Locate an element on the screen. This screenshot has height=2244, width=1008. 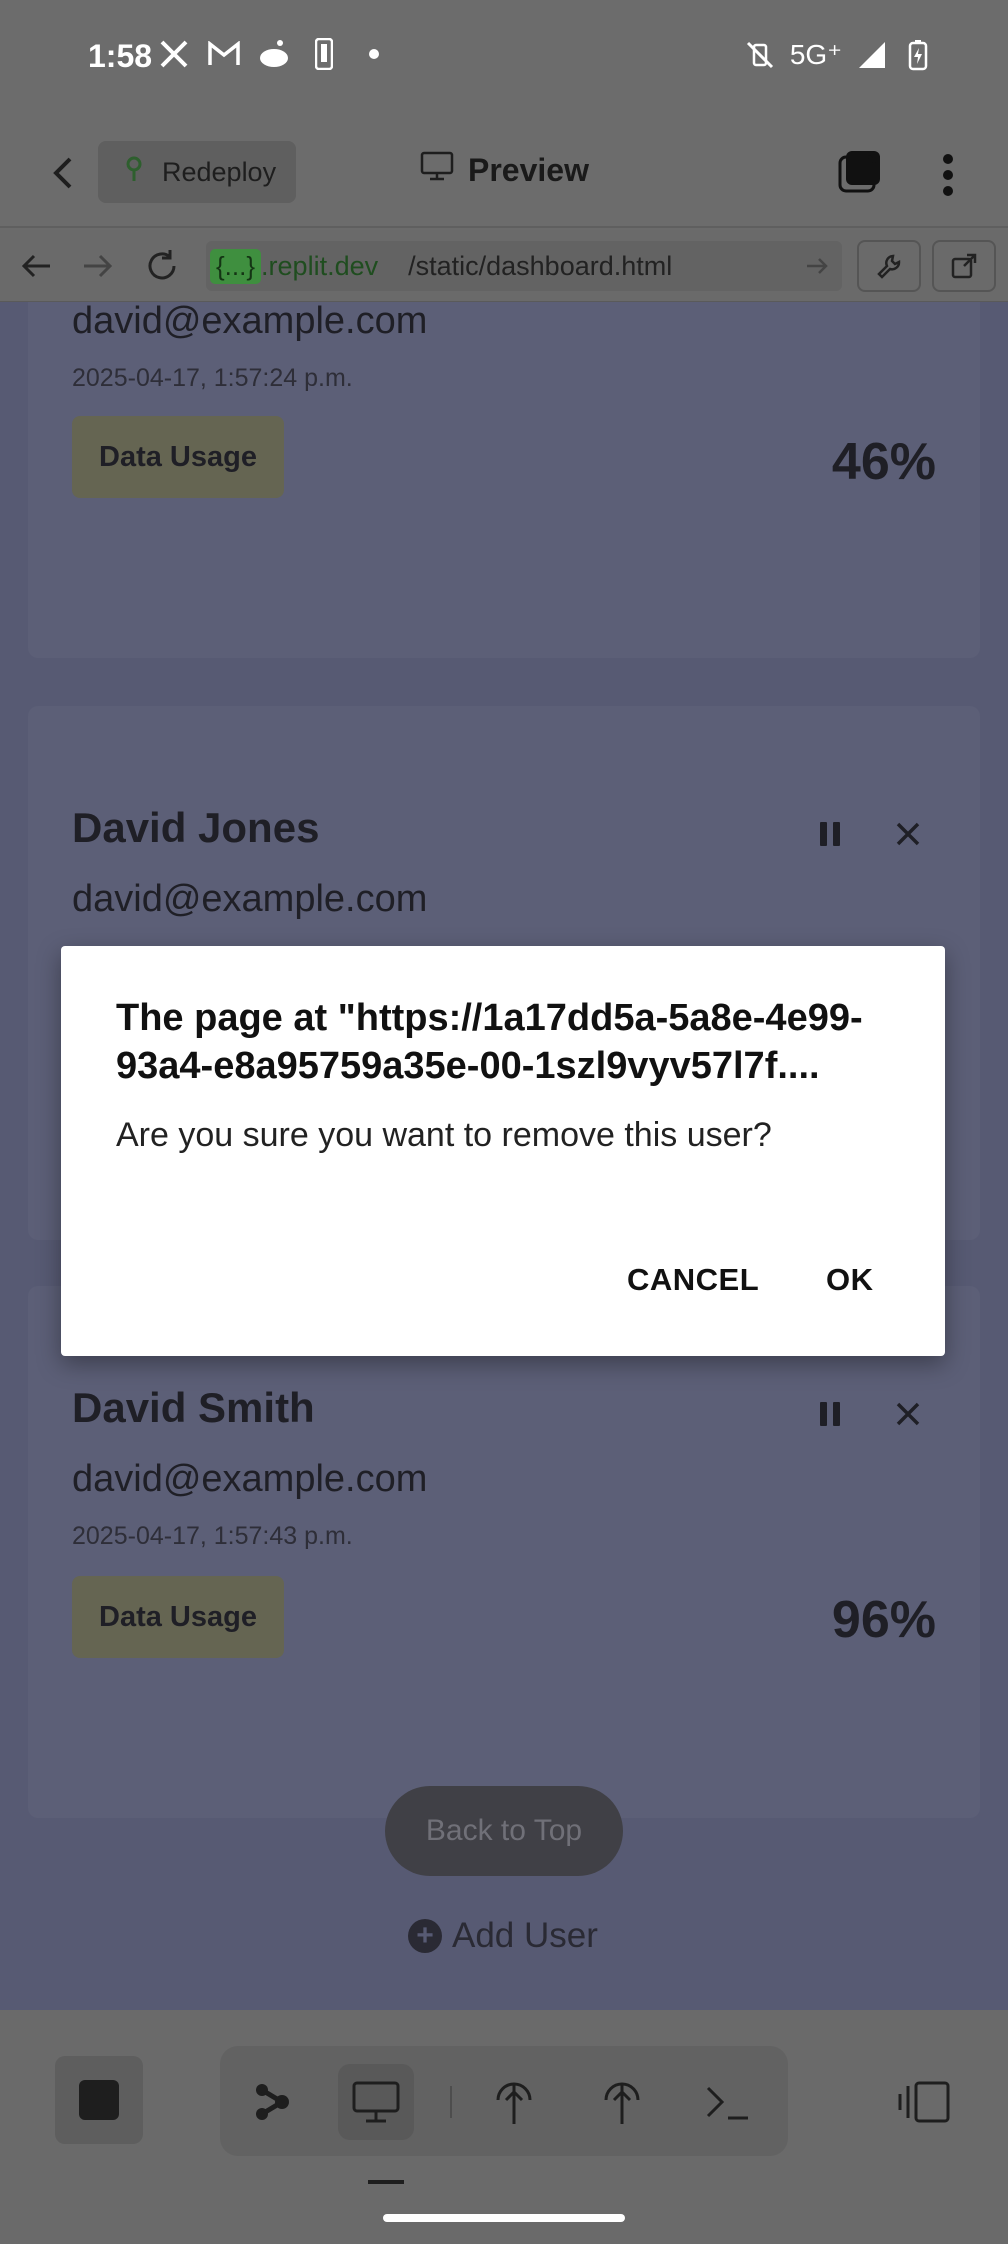
x-app-icon is located at coordinates (174, 54).